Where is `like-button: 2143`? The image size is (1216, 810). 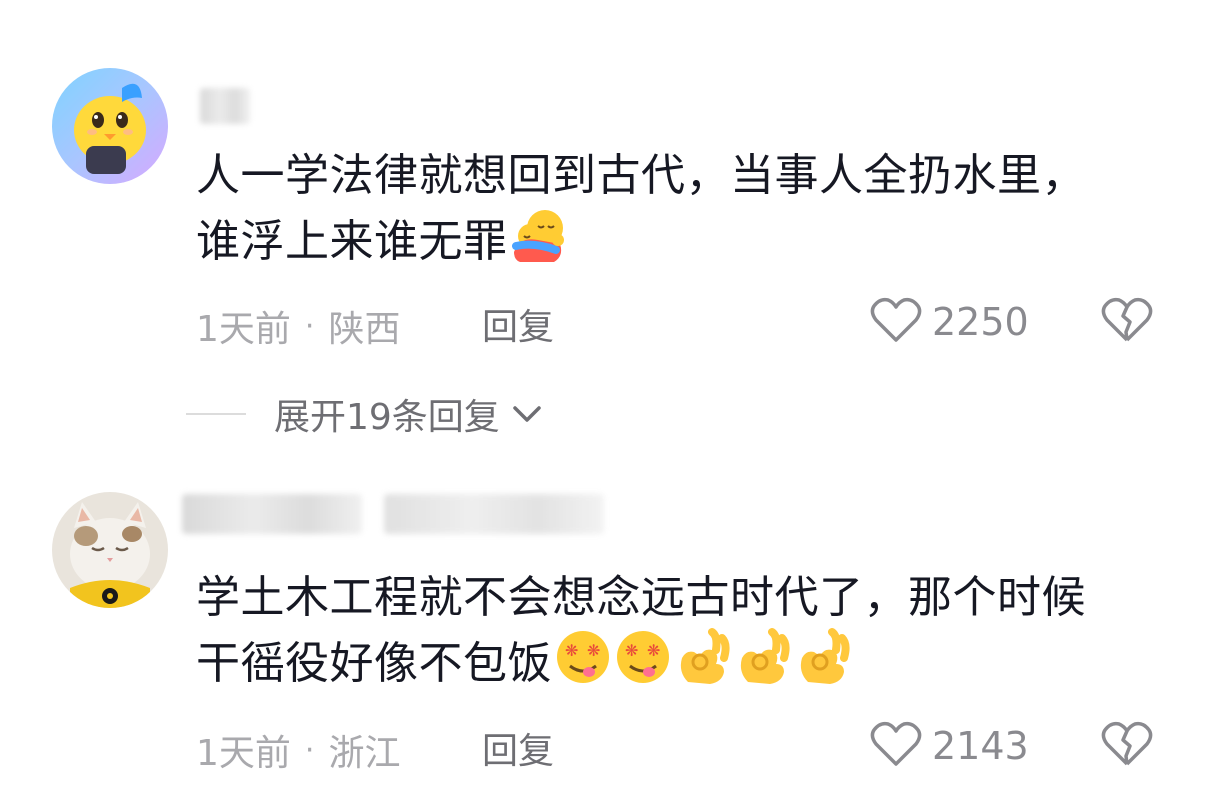 like-button: 2143 is located at coordinates (949, 746).